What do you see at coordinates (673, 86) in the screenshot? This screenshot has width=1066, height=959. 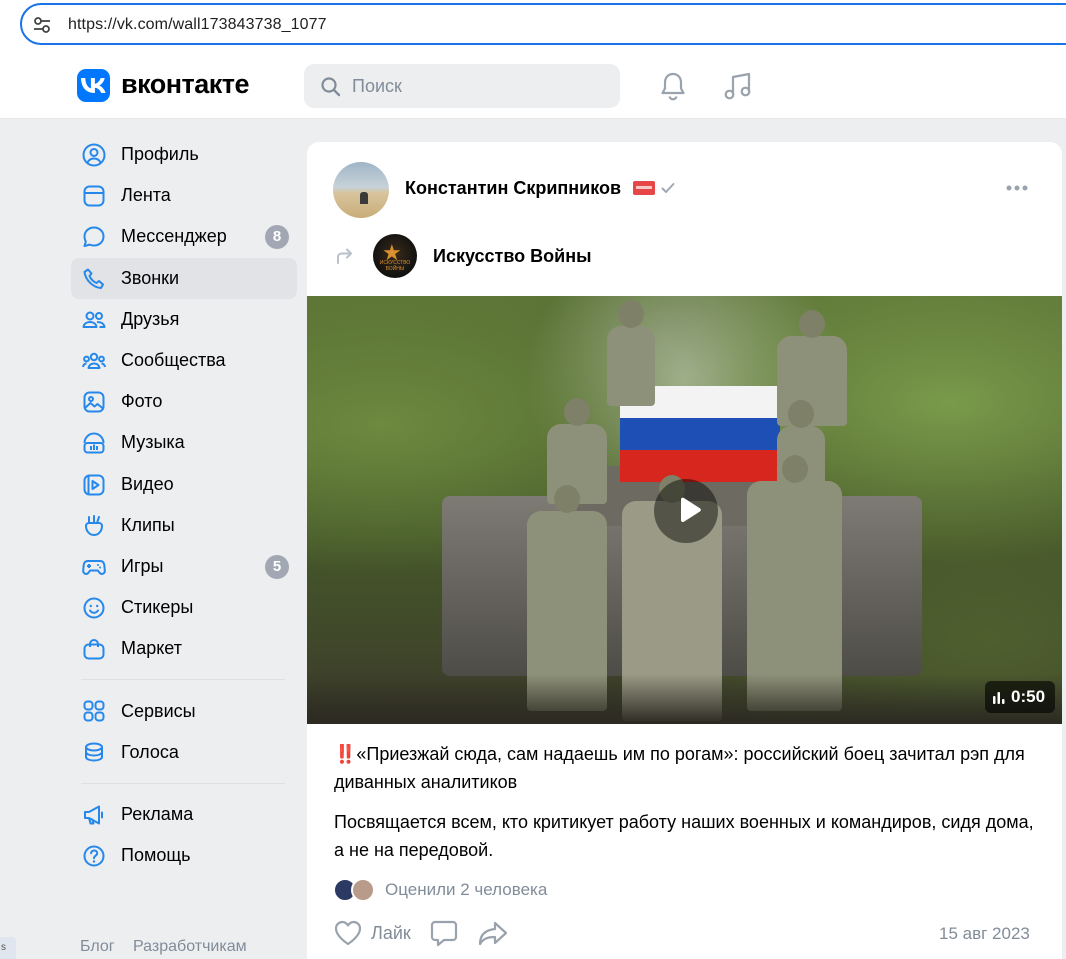 I see `bell-icon` at bounding box center [673, 86].